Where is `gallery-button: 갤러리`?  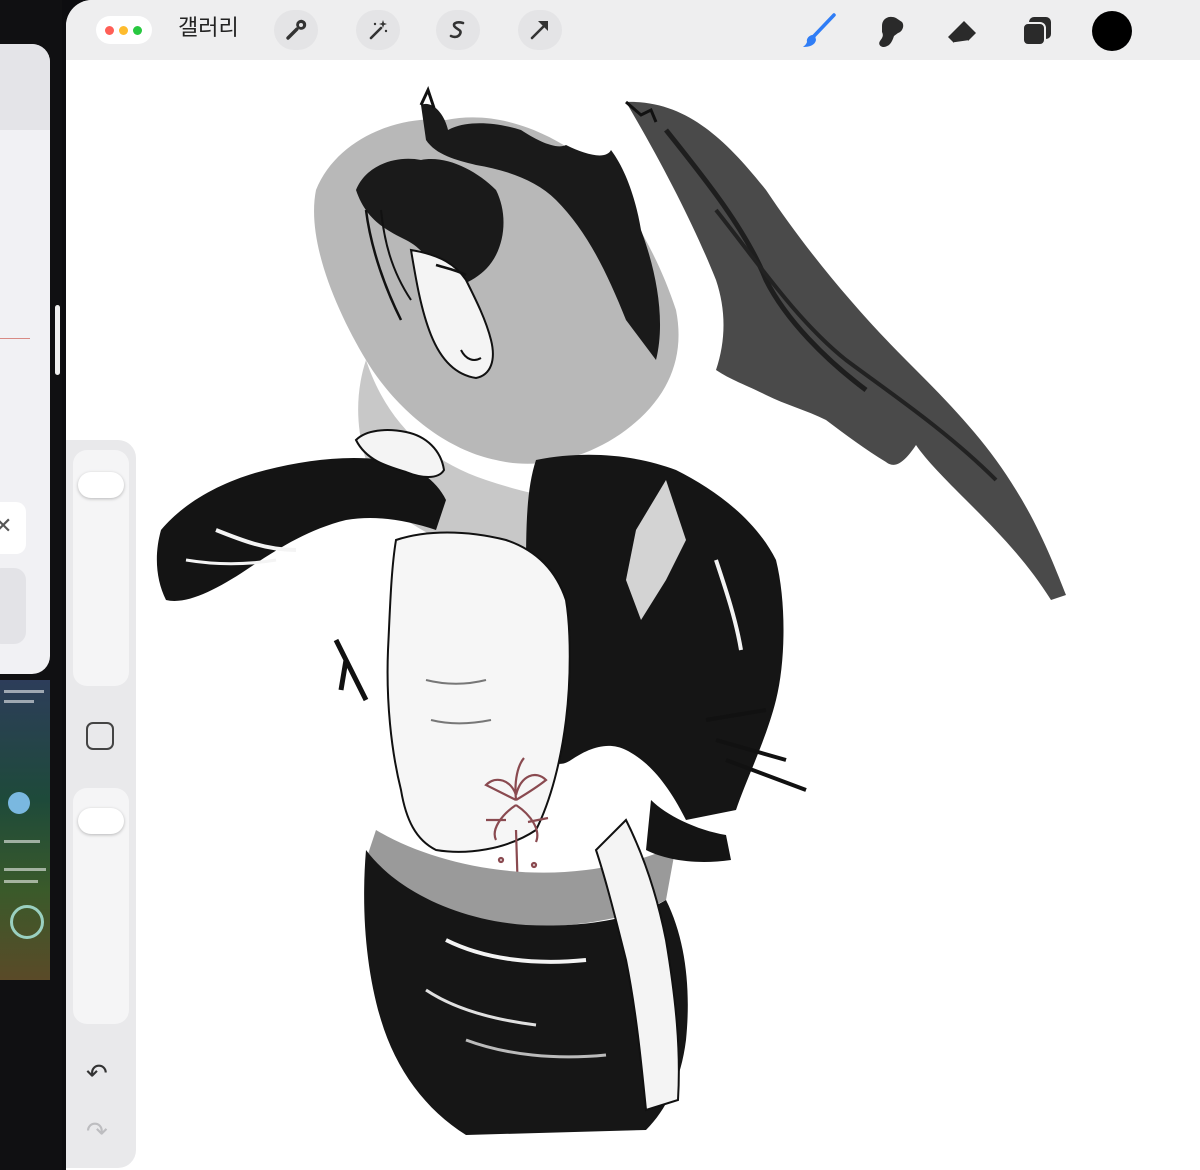 gallery-button: 갤러리 is located at coordinates (208, 29).